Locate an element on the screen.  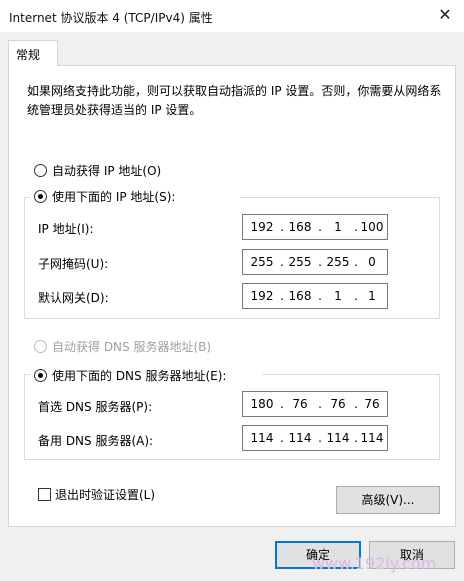
validate-settings-checkbox is located at coordinates (44, 494).